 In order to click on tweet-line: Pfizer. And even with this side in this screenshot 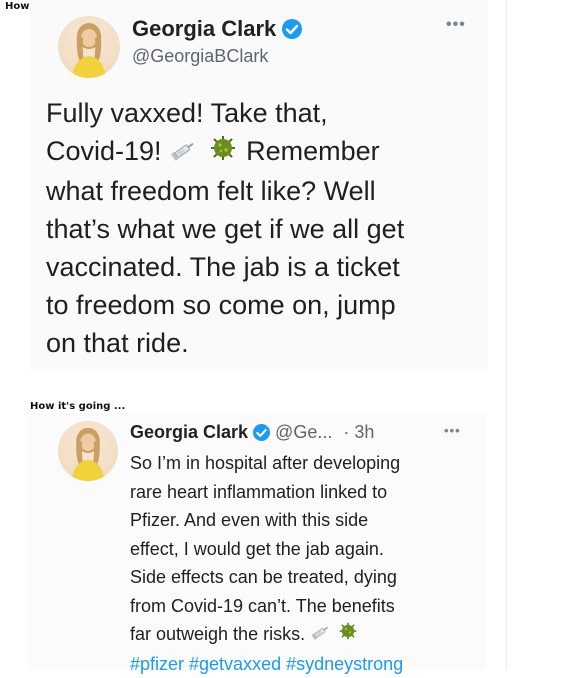, I will do `click(266, 520)`.